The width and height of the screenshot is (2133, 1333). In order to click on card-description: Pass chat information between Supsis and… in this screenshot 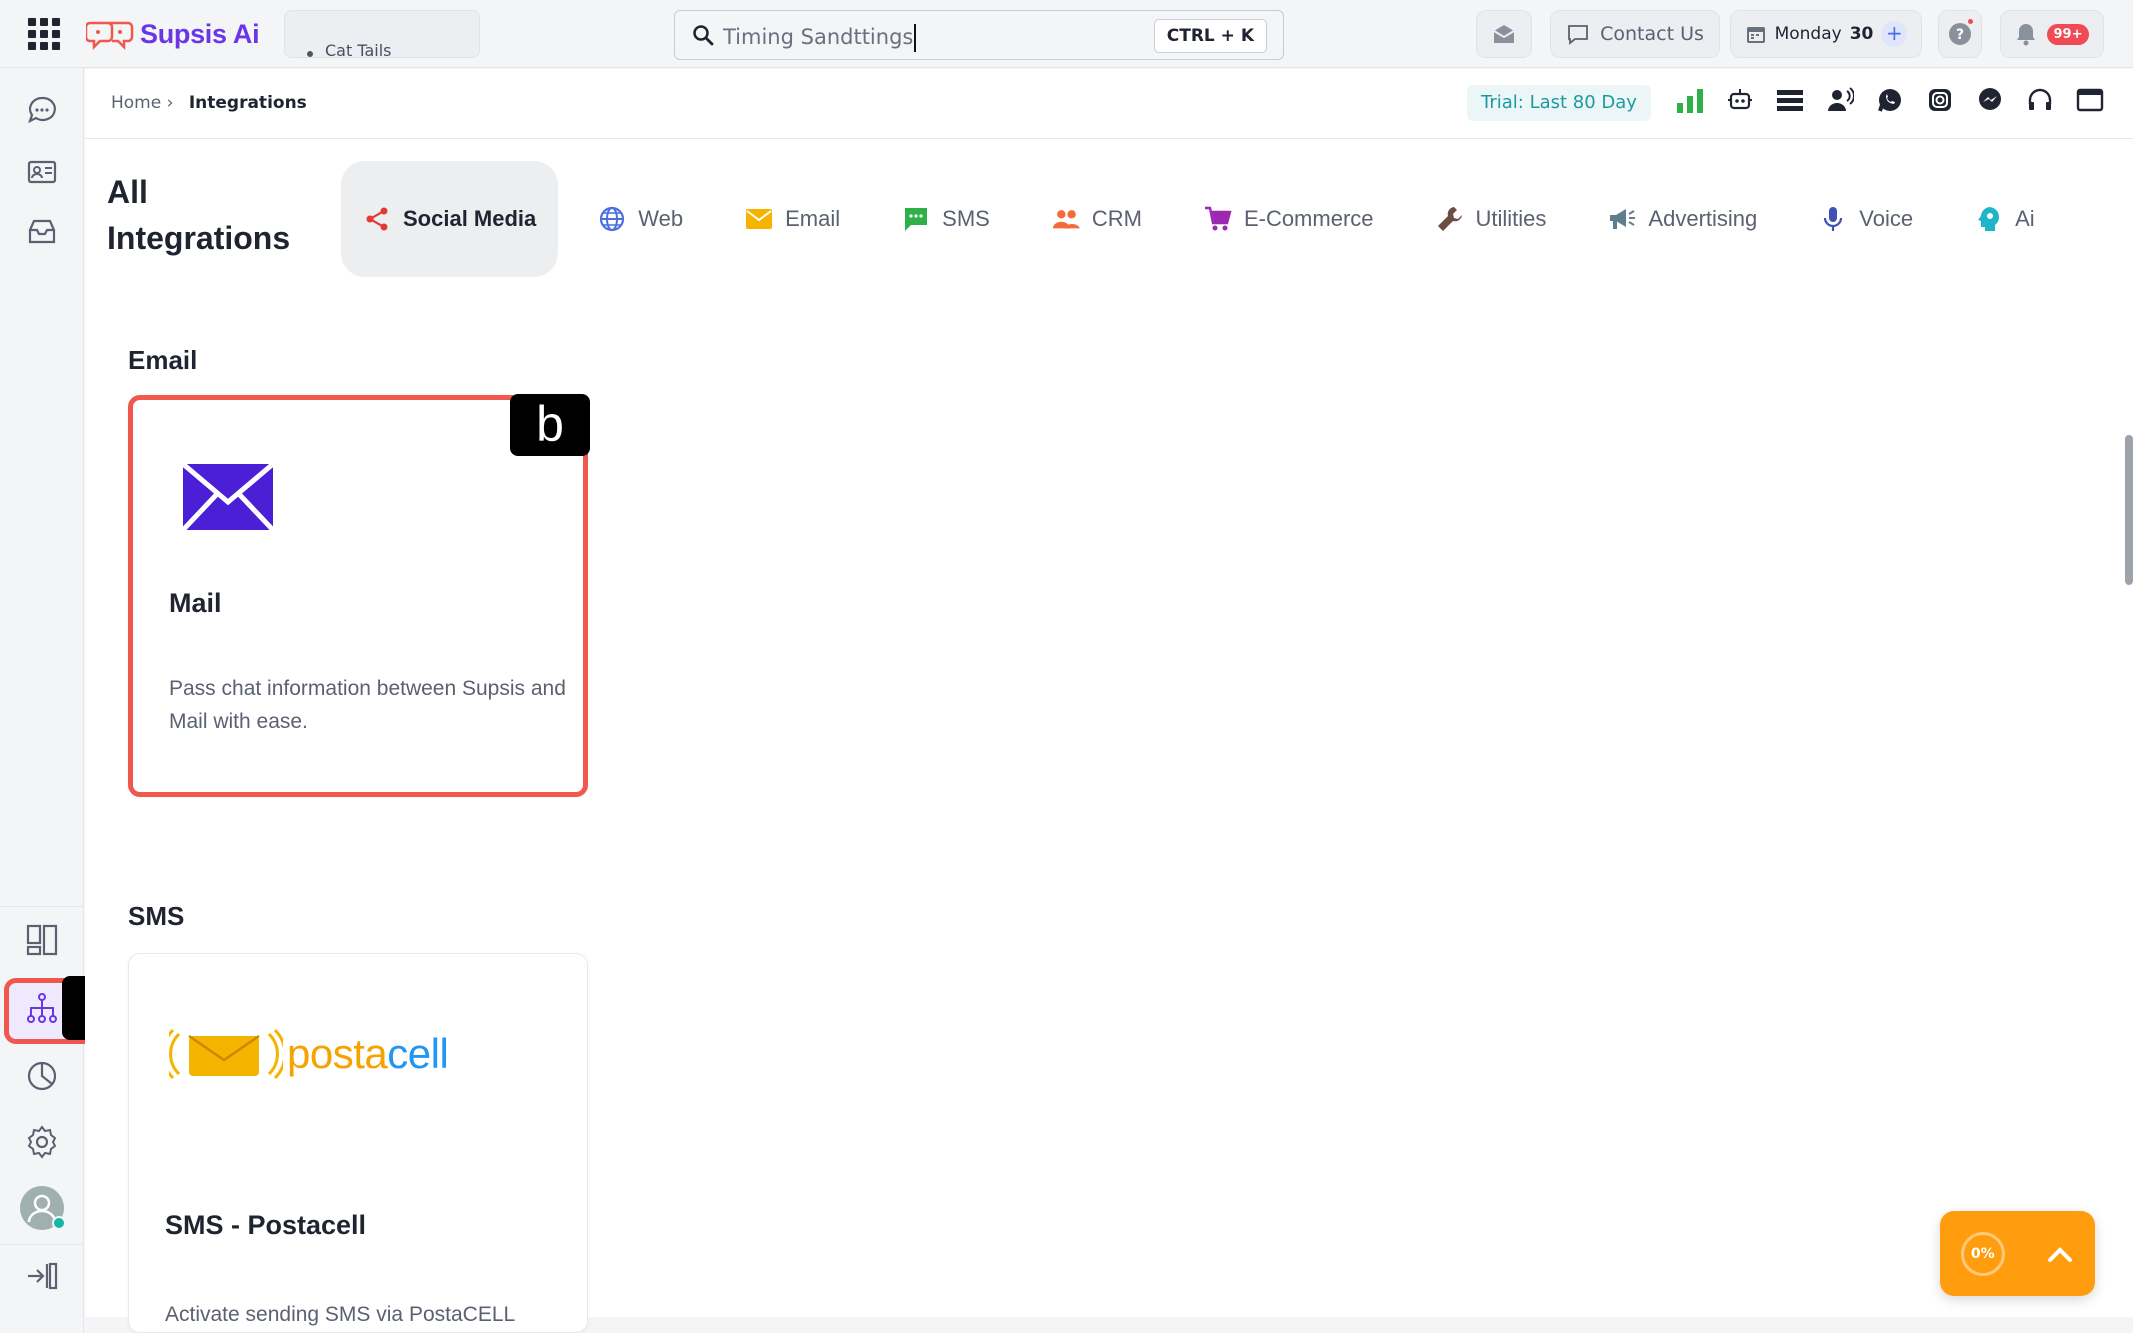, I will do `click(367, 705)`.